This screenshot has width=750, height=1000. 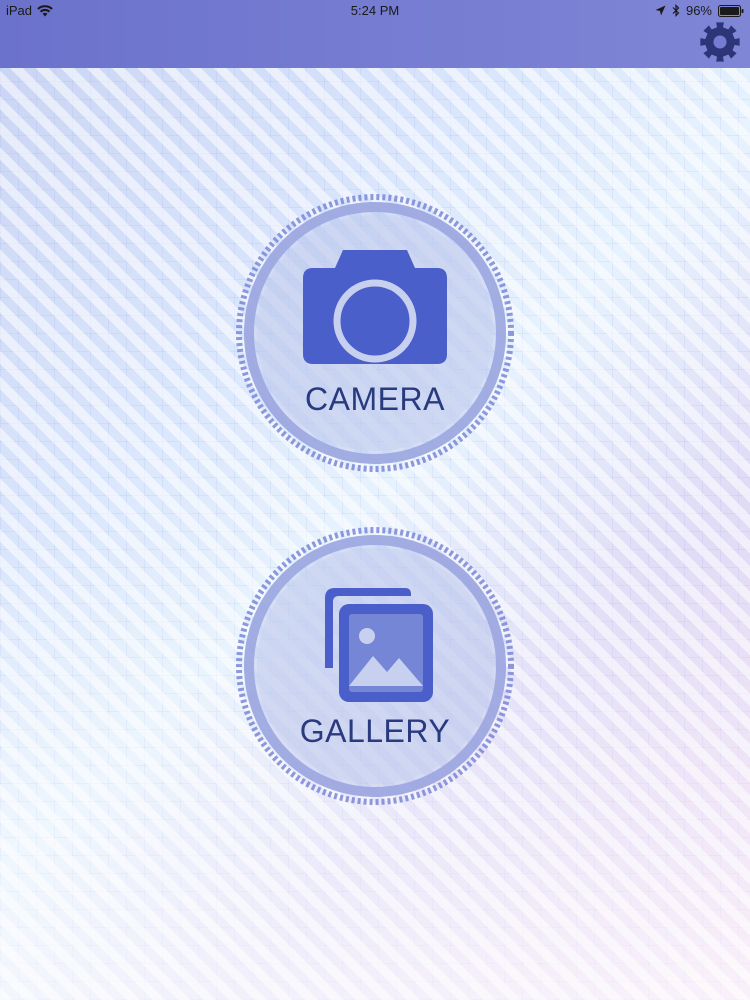 I want to click on status-right: 96%, so click(x=699, y=10).